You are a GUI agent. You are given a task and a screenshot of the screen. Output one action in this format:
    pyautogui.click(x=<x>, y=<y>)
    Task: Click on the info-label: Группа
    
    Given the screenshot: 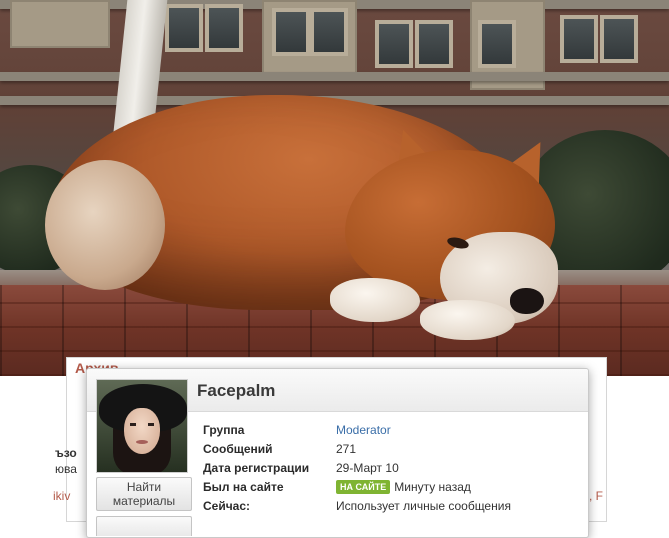 What is the action you would take?
    pyautogui.click(x=224, y=430)
    